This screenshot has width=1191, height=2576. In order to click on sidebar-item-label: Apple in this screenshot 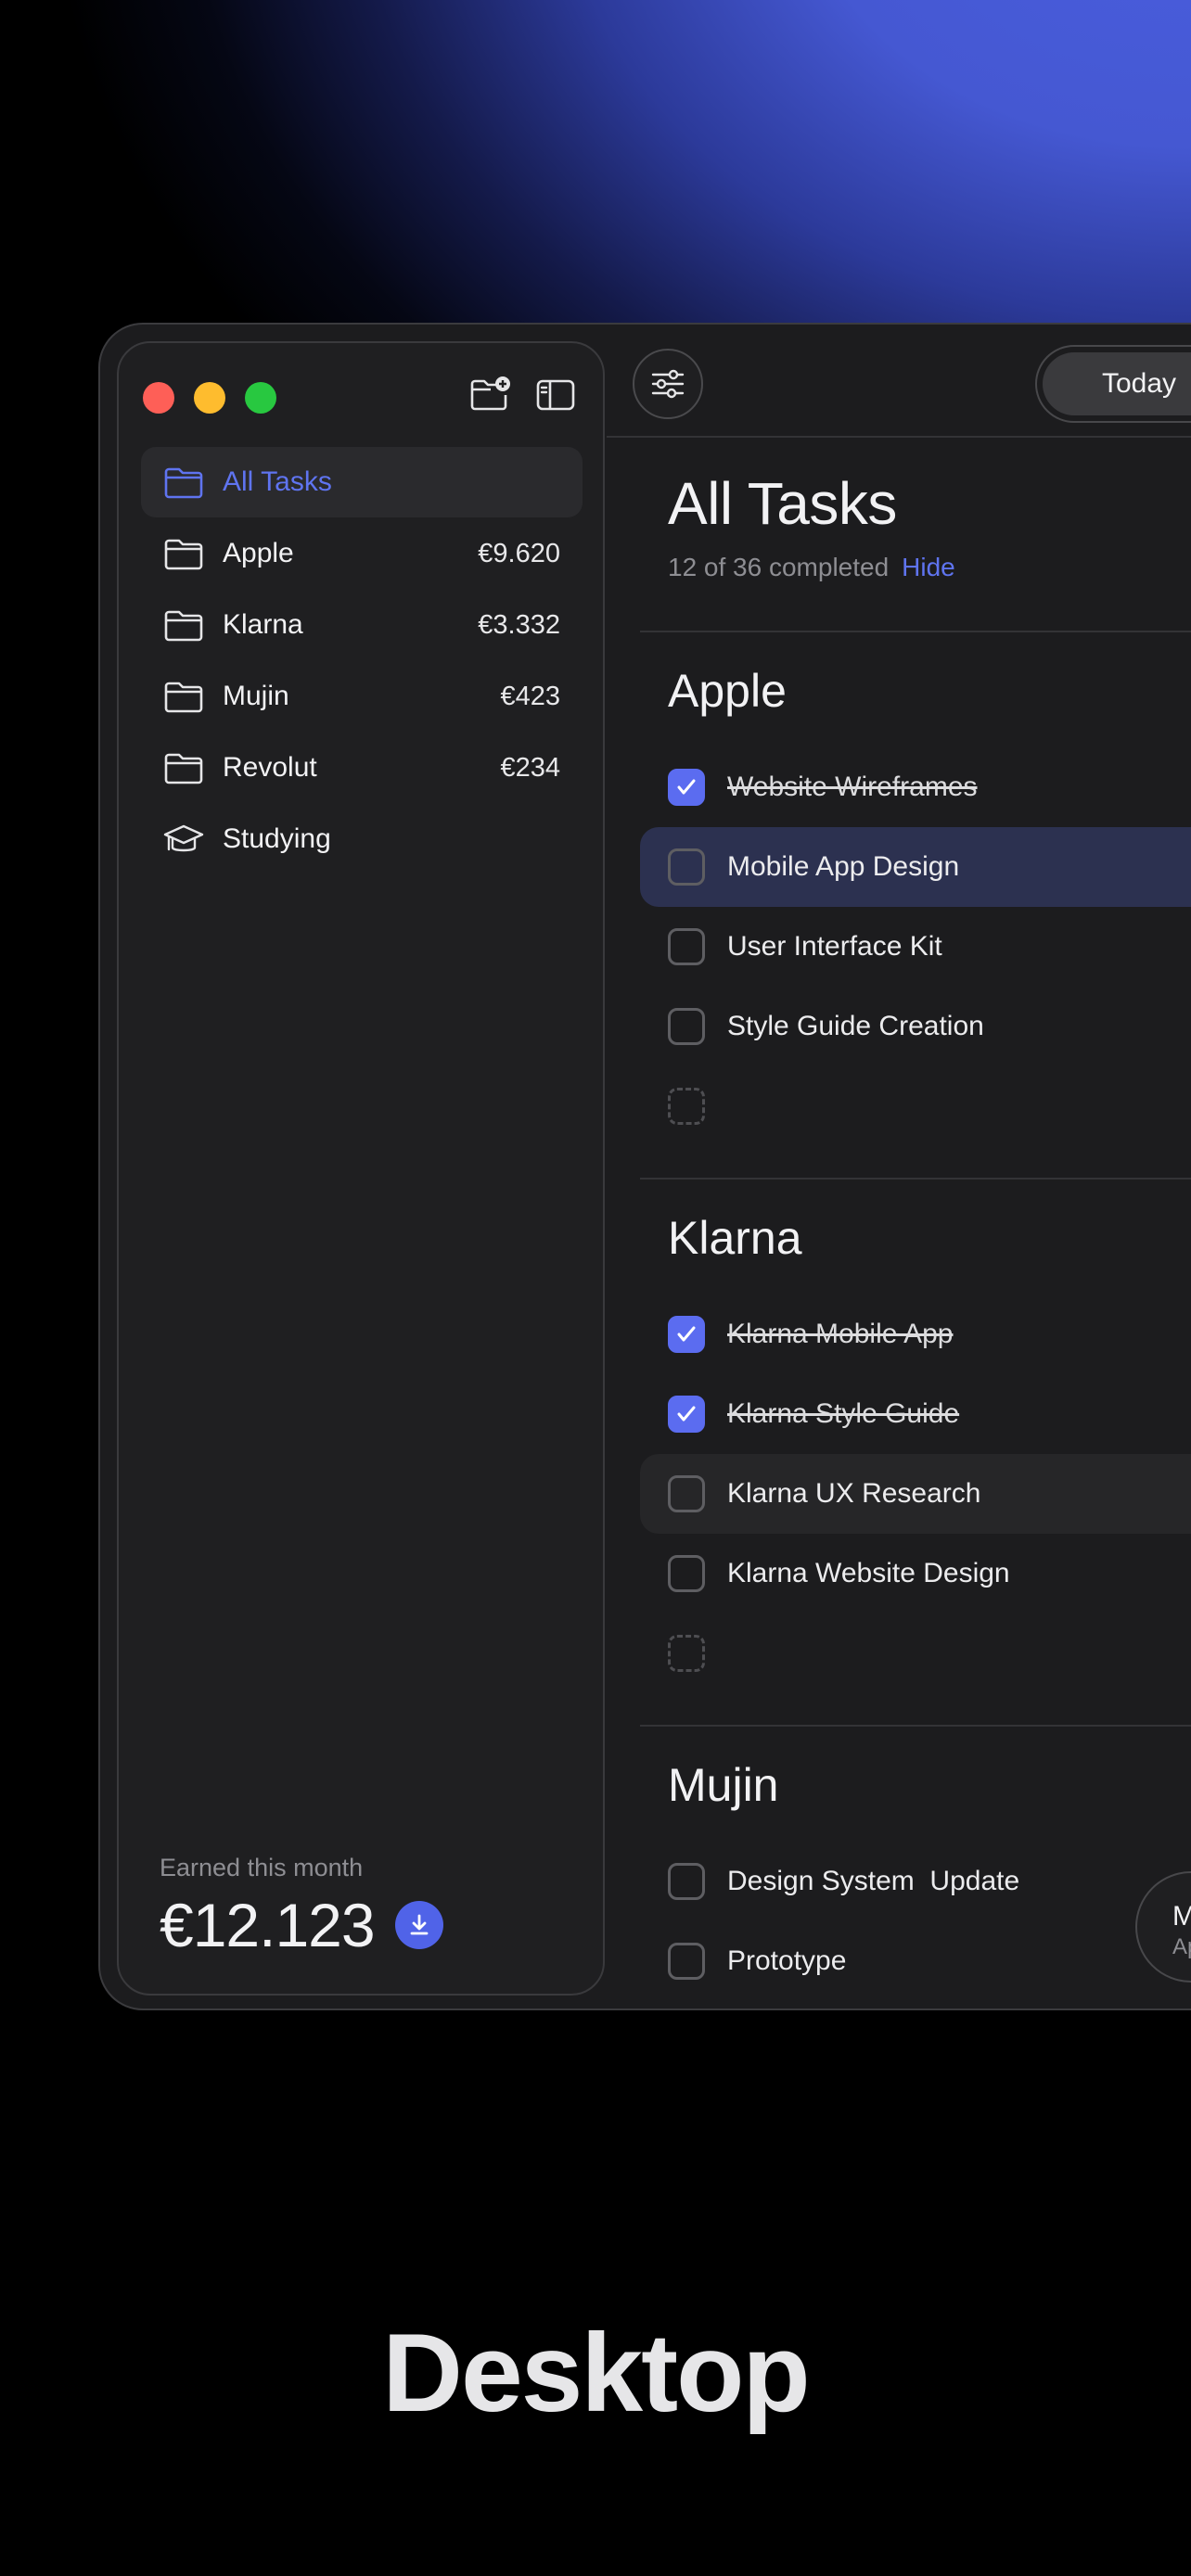, I will do `click(258, 553)`.